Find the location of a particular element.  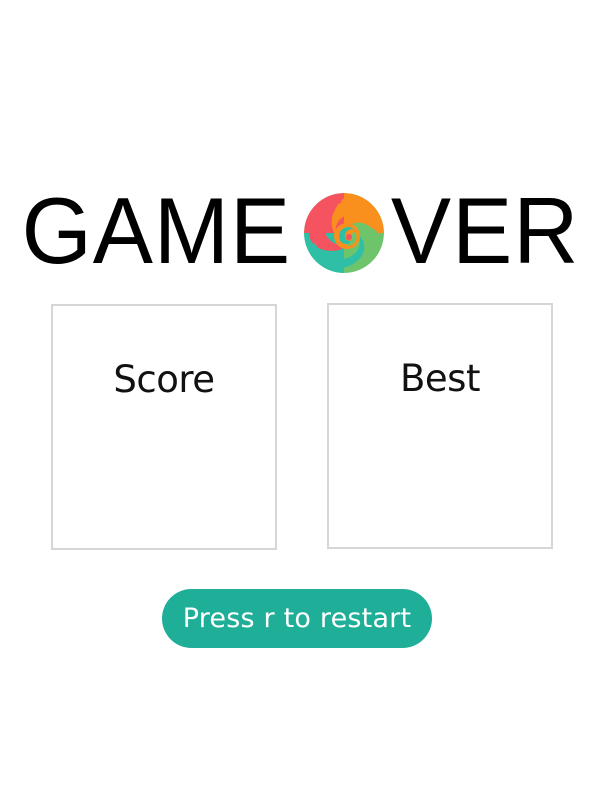

score-label: Score is located at coordinates (164, 379).